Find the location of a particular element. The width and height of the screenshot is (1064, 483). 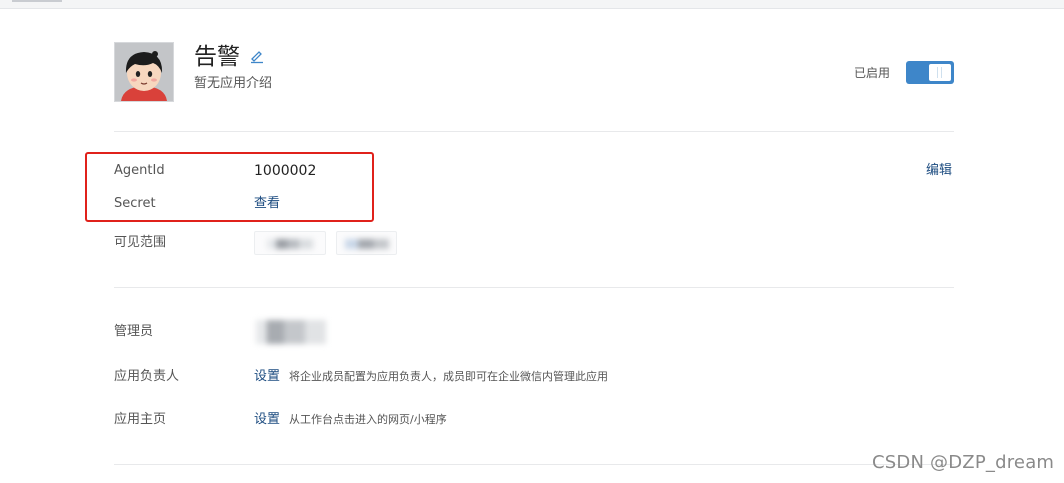

top-bar is located at coordinates (532, 4).